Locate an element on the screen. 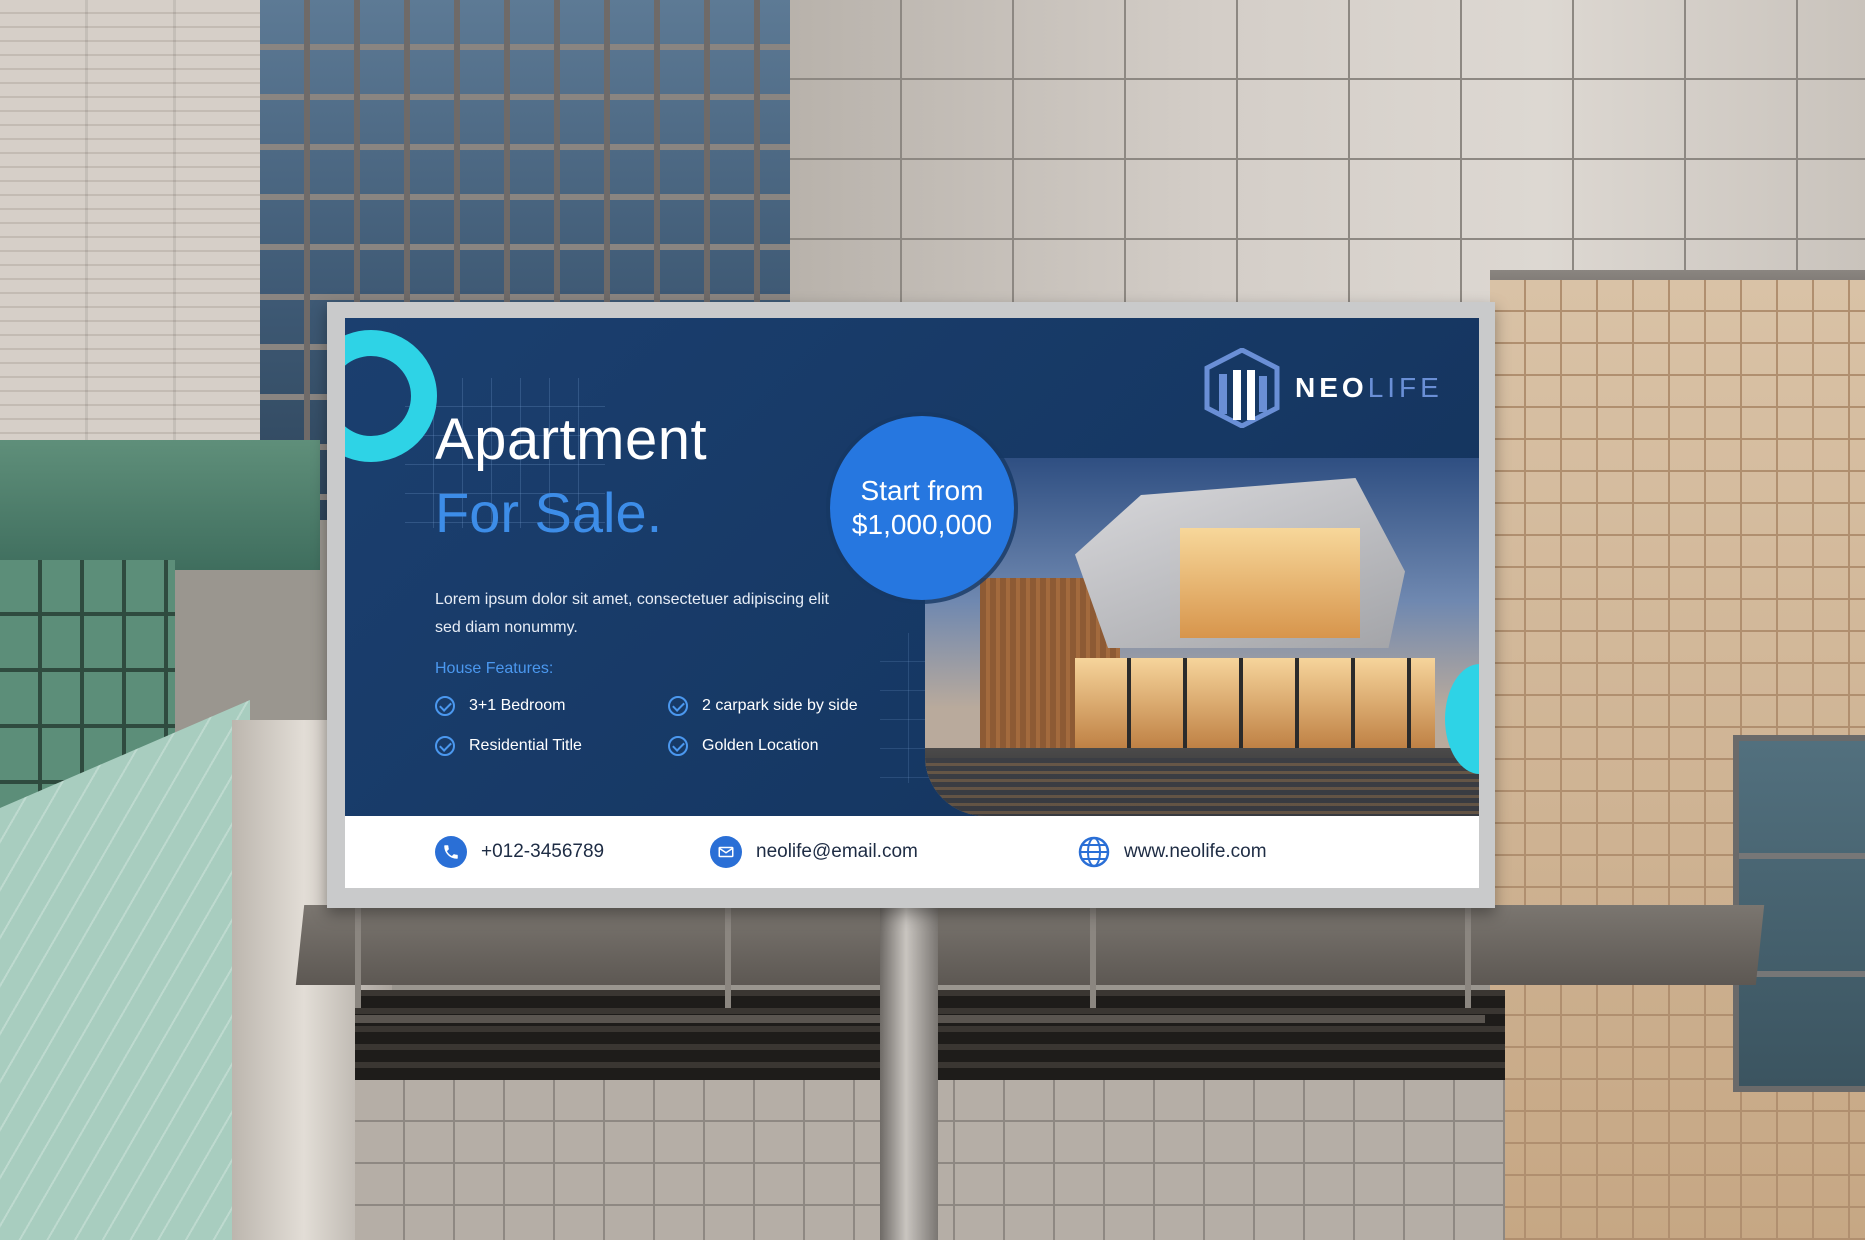 The height and width of the screenshot is (1240, 1865). website-url: www.neolife.com is located at coordinates (1195, 851).